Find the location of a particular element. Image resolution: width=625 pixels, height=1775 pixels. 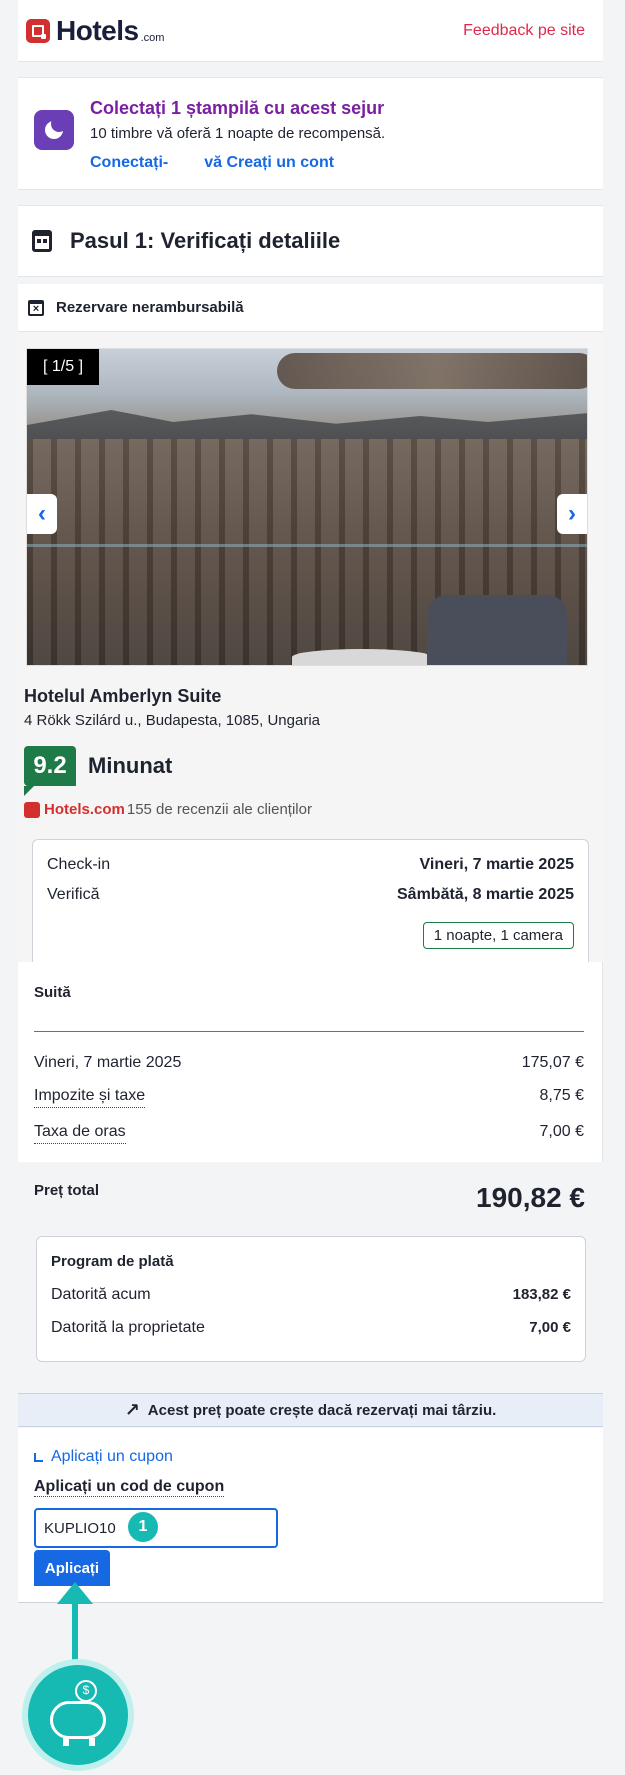

coupon-toggle: Aplicați un cupon is located at coordinates (310, 1457).